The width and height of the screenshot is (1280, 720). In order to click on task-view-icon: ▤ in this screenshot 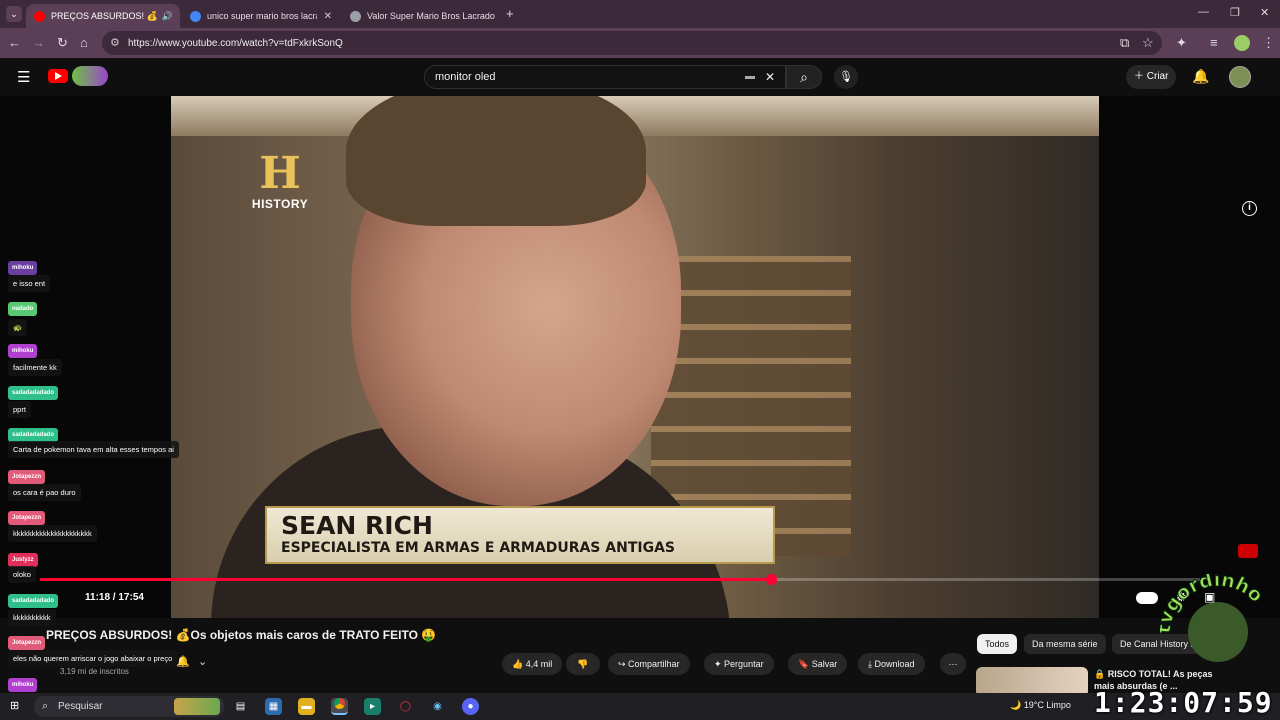, I will do `click(240, 706)`.